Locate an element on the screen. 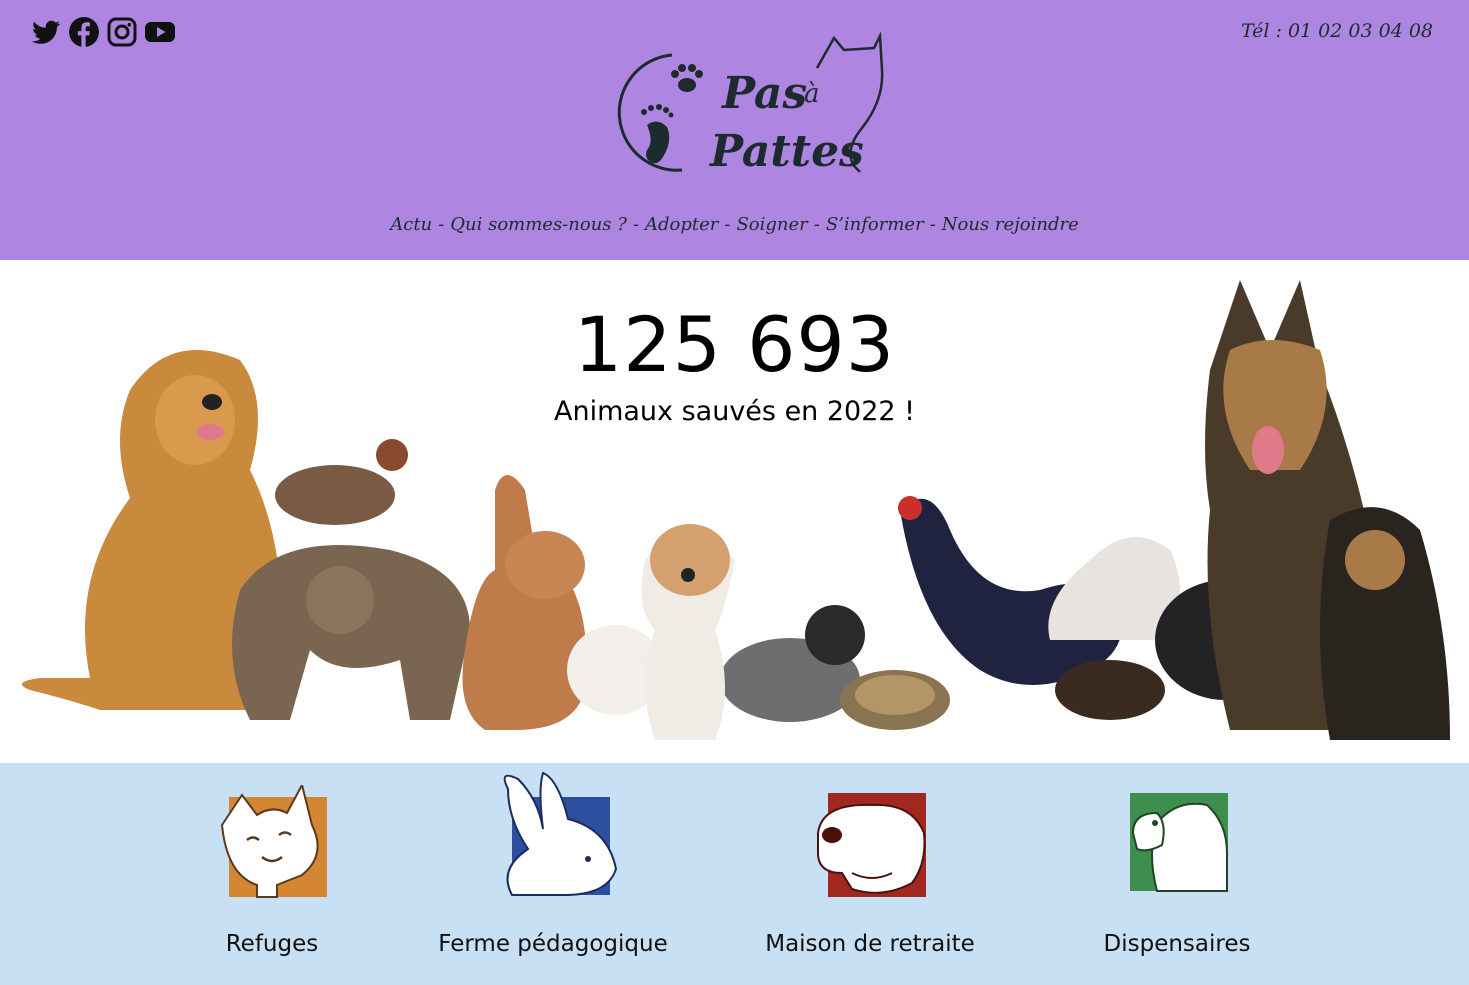 This screenshot has height=985, width=1469. service-label: Refuges is located at coordinates (272, 944).